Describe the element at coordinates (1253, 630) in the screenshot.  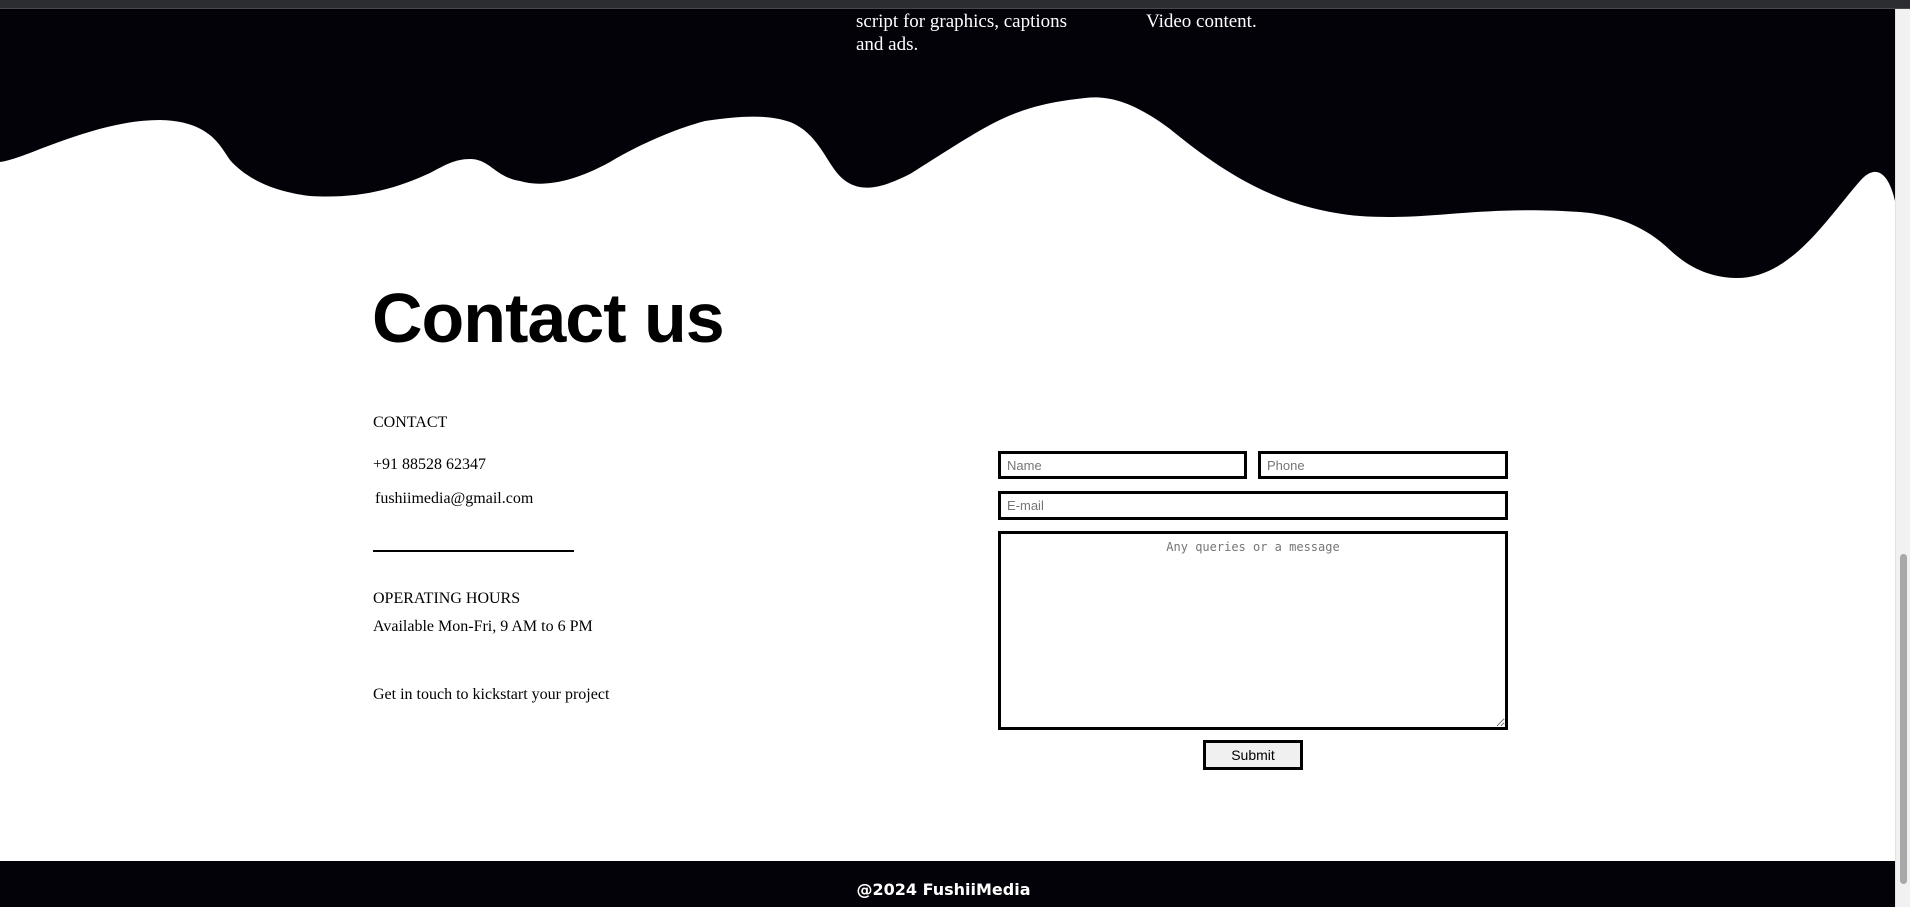
I see `message-textarea` at that location.